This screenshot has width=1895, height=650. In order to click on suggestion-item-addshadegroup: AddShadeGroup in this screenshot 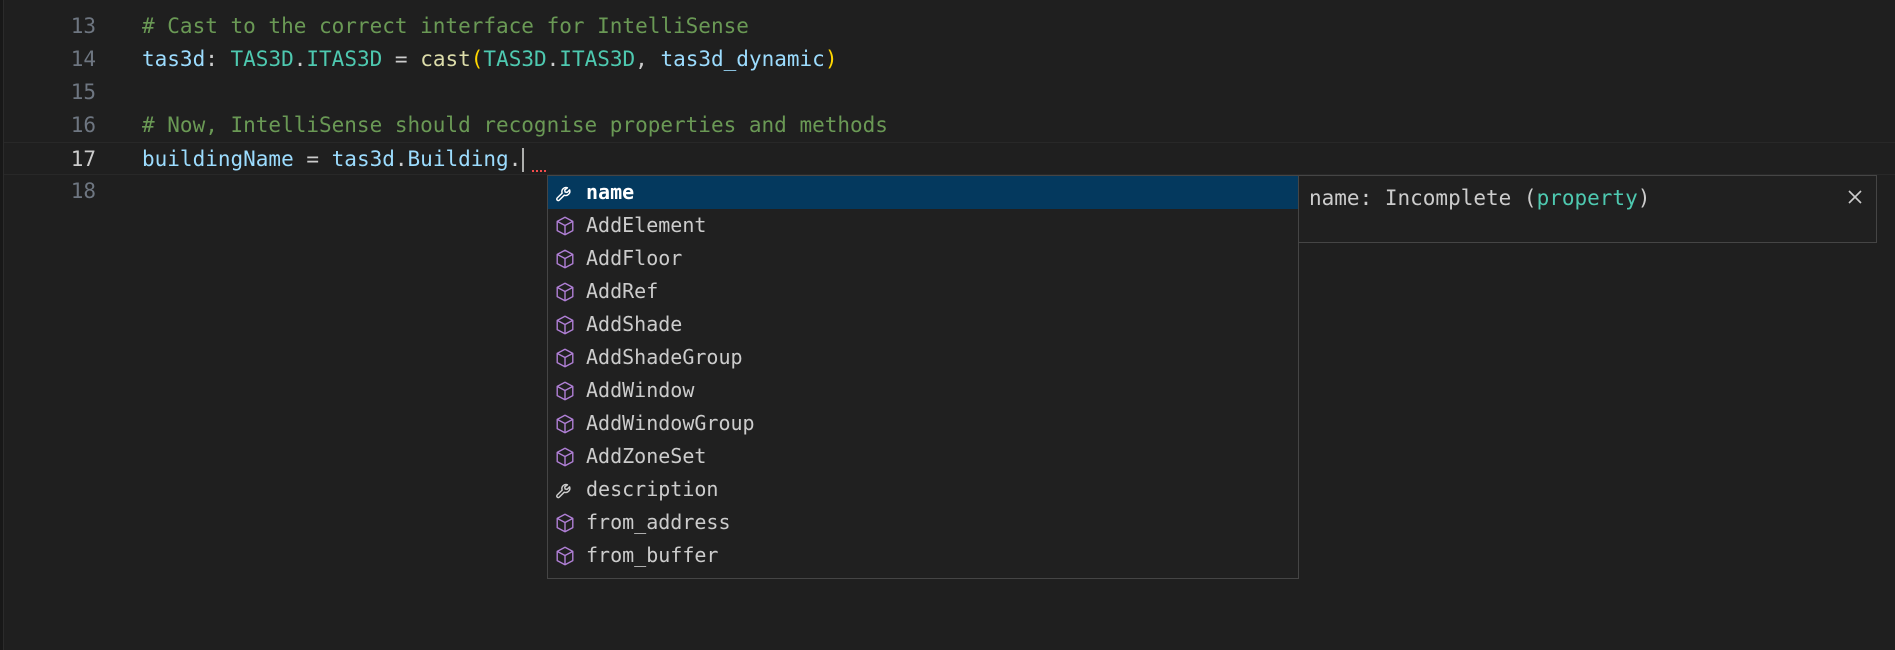, I will do `click(924, 357)`.